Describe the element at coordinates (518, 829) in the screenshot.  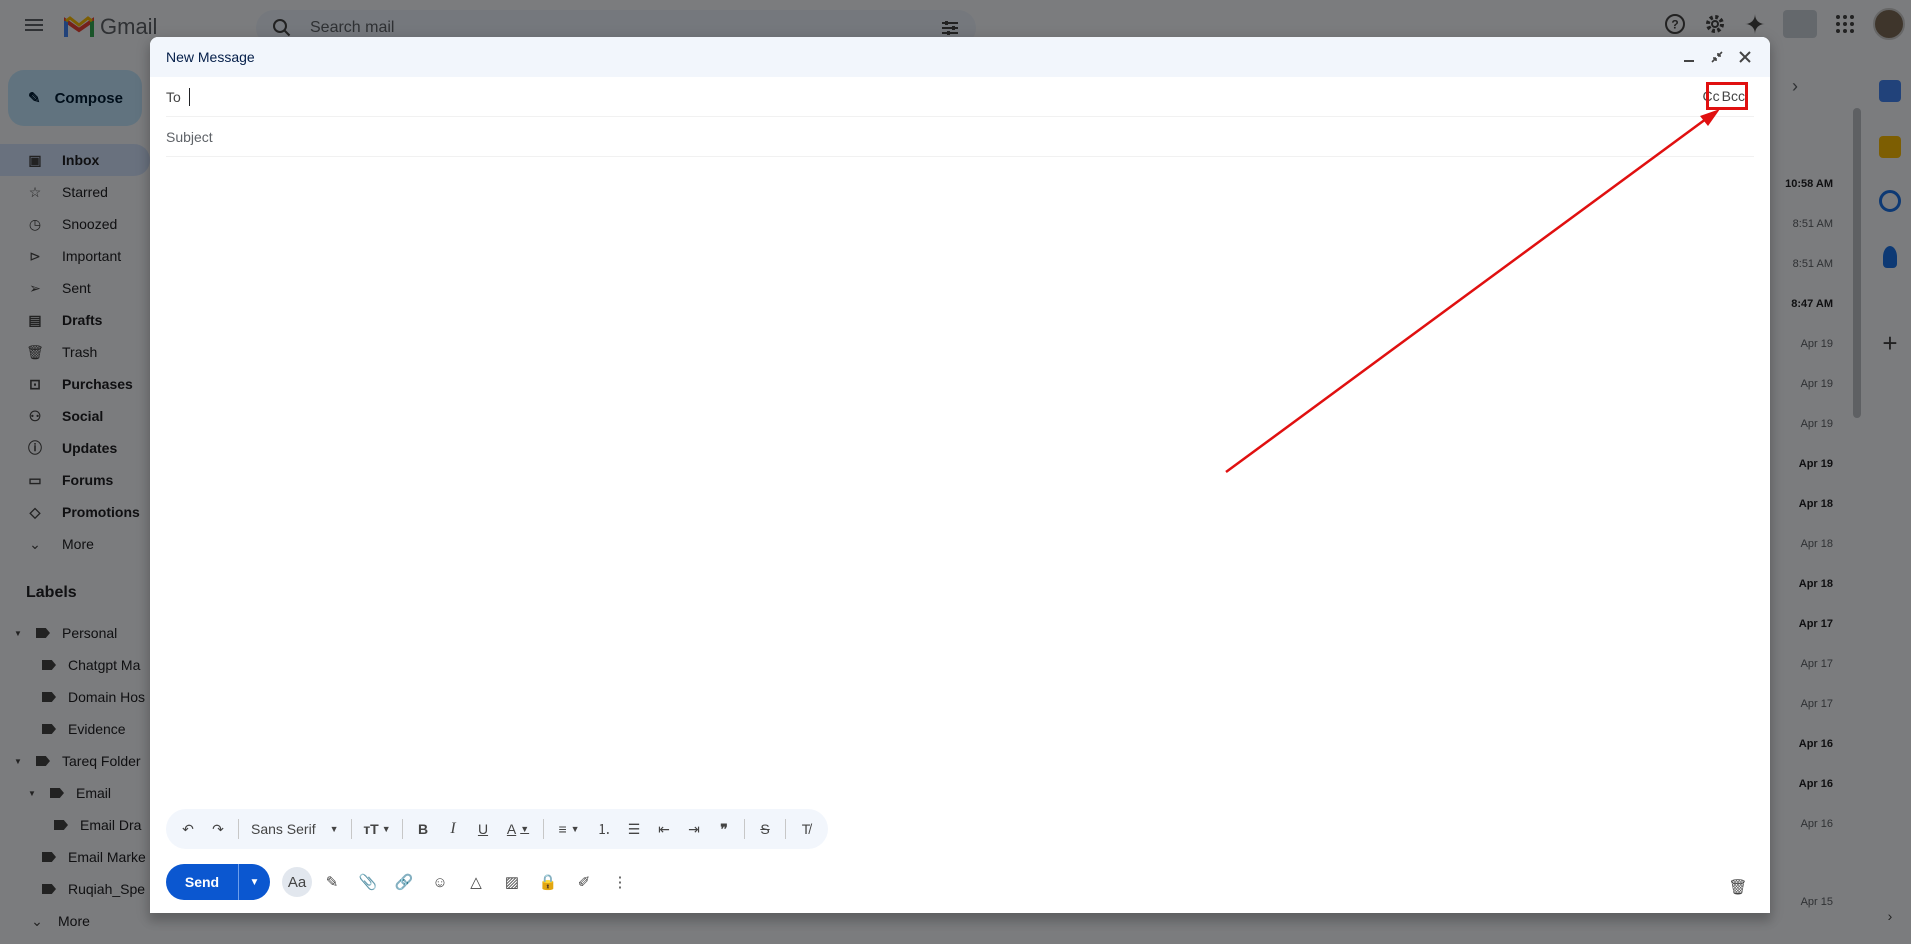
I see `text-color-icon: A ▼` at that location.